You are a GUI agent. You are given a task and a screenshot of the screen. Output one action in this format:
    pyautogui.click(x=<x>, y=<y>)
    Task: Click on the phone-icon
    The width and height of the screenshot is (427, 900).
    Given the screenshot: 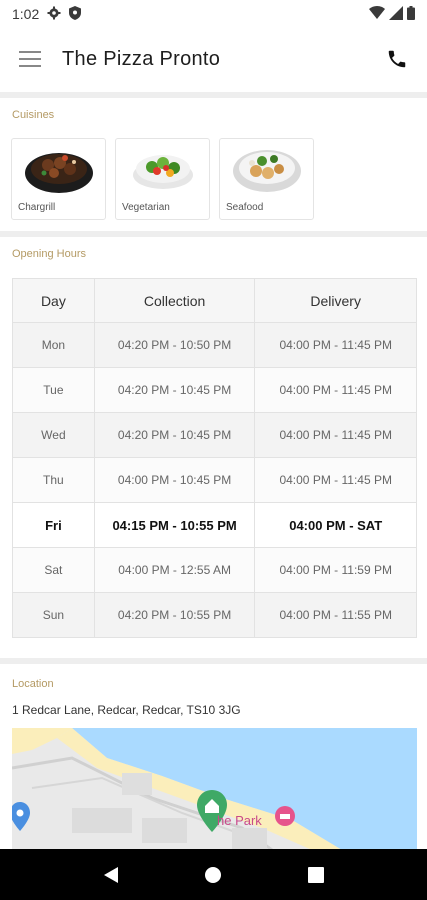 What is the action you would take?
    pyautogui.click(x=397, y=59)
    